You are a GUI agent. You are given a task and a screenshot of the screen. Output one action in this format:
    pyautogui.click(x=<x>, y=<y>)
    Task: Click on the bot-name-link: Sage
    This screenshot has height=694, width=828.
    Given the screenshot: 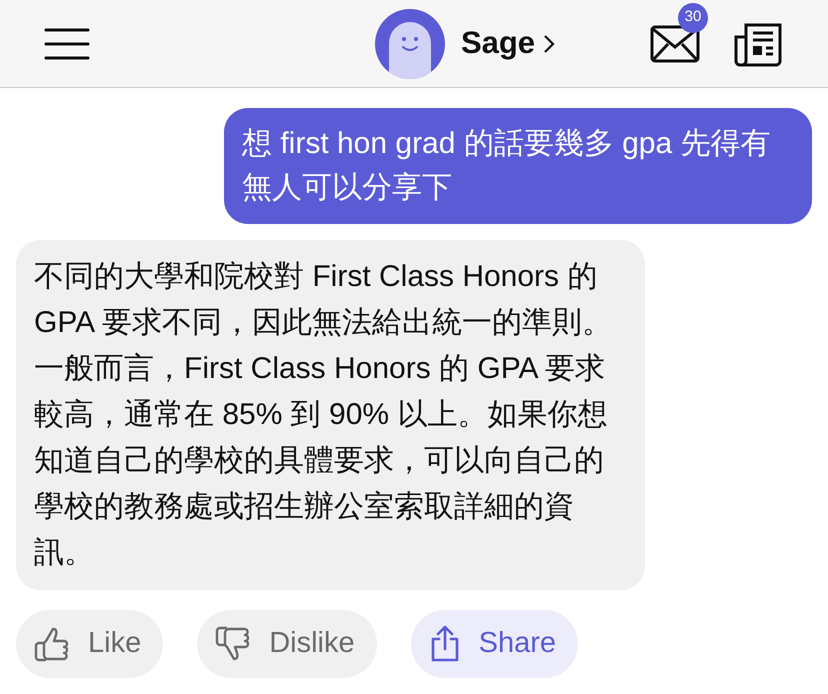 What is the action you would take?
    pyautogui.click(x=508, y=43)
    